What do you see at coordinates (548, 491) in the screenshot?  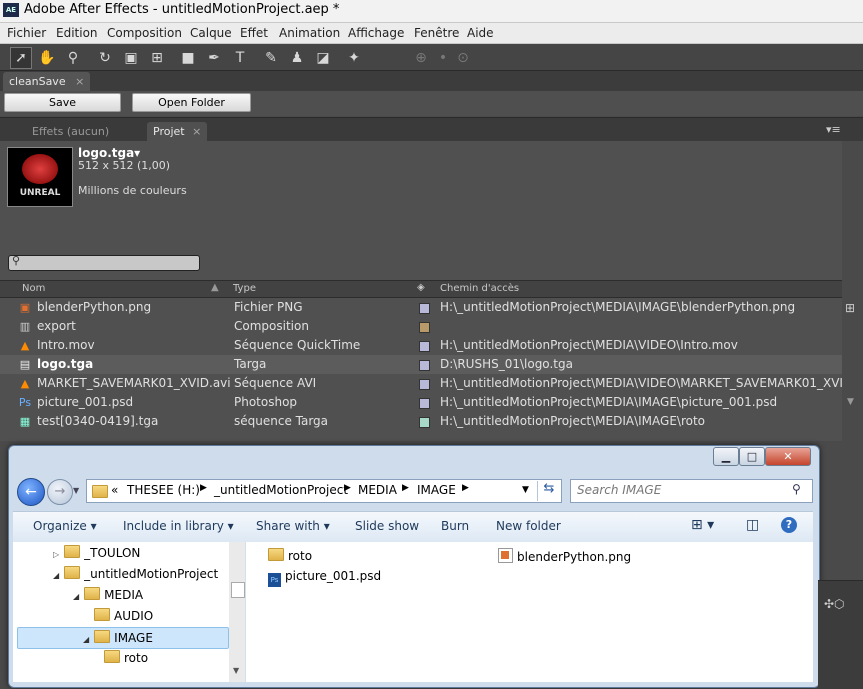 I see `refresh-icon: ⇆` at bounding box center [548, 491].